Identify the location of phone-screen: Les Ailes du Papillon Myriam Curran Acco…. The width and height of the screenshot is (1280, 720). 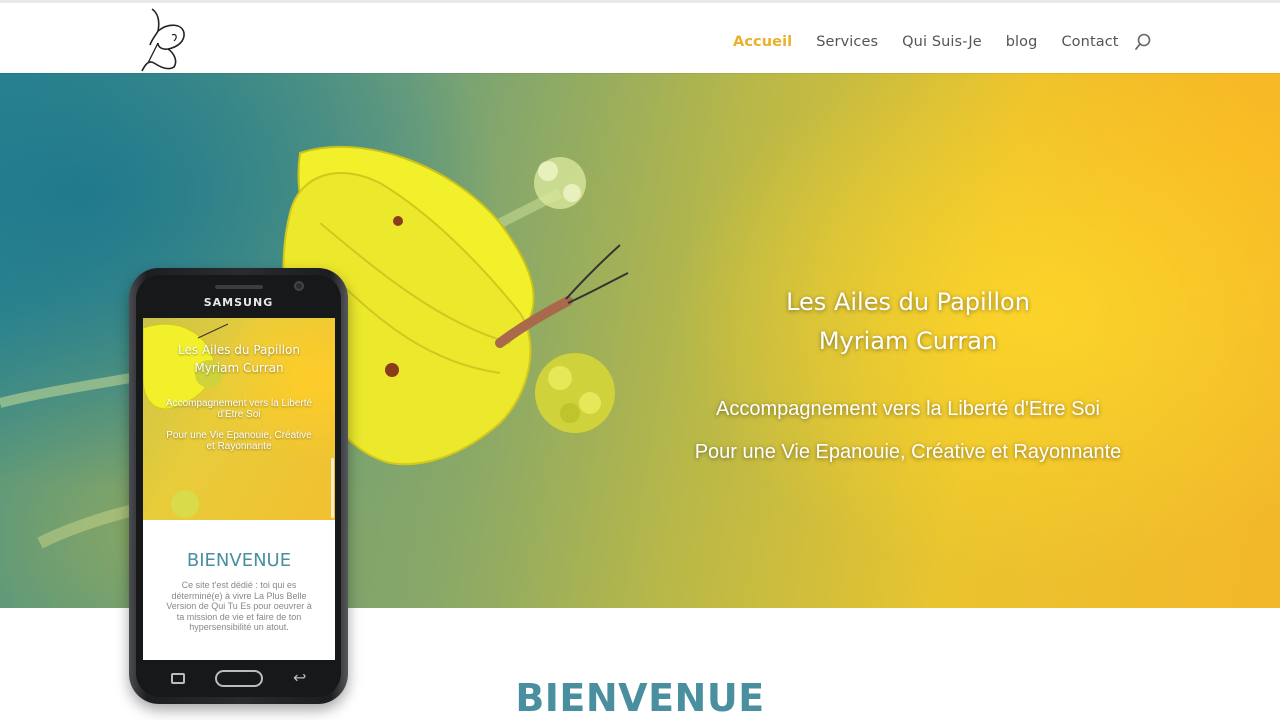
(239, 489).